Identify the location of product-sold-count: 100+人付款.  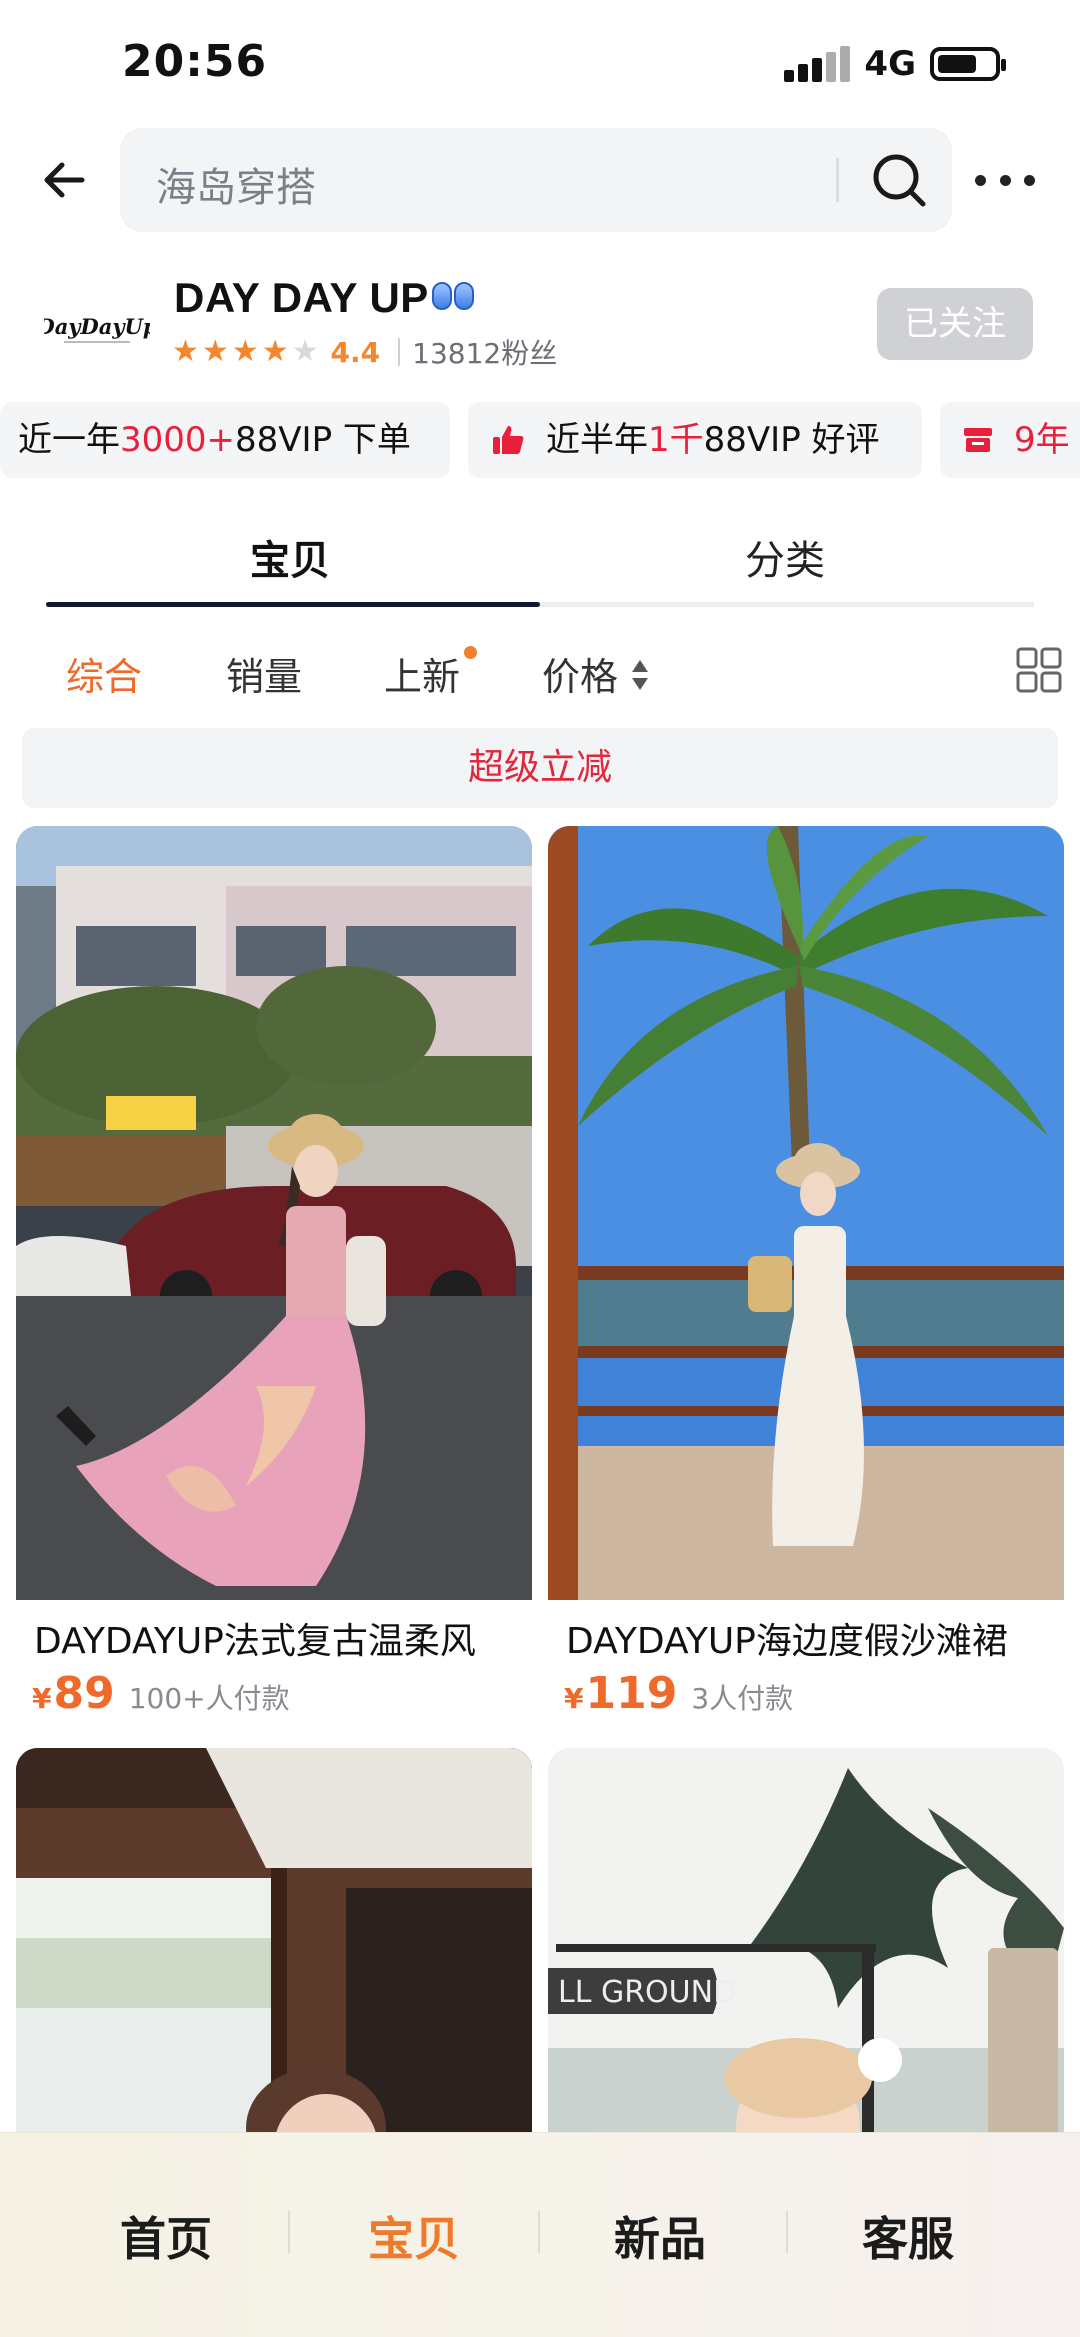
(209, 1698).